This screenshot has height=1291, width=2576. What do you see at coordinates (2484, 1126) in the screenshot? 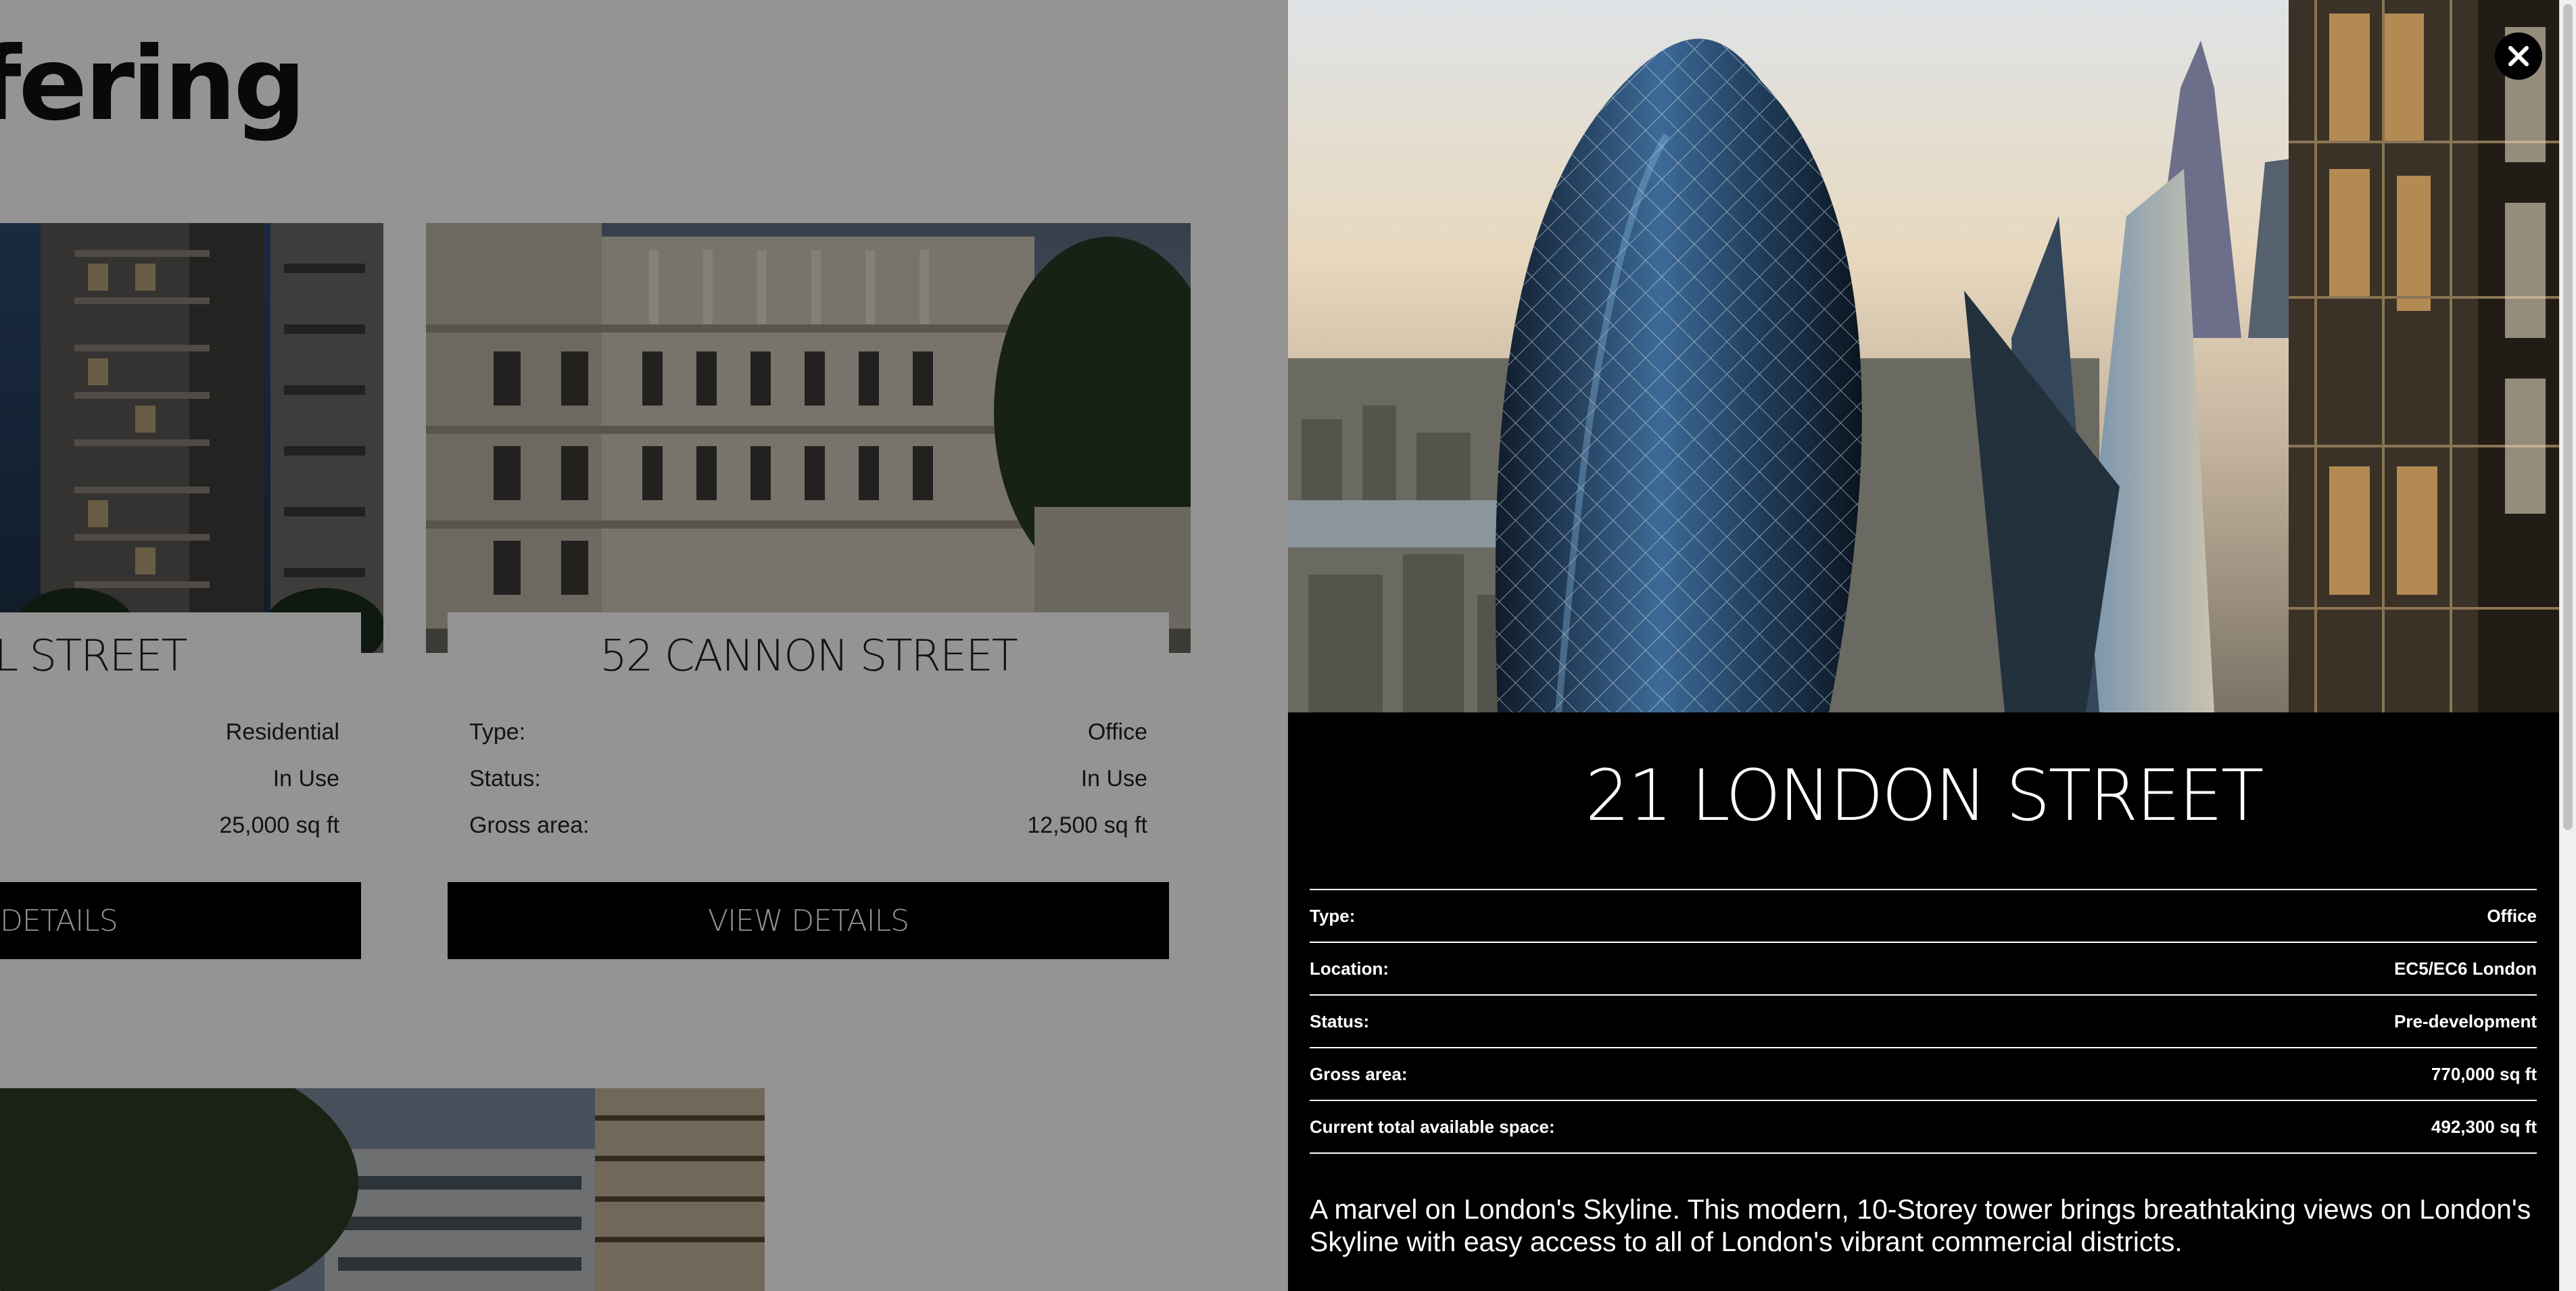
I see `detail-value: 492,300 sq ft` at bounding box center [2484, 1126].